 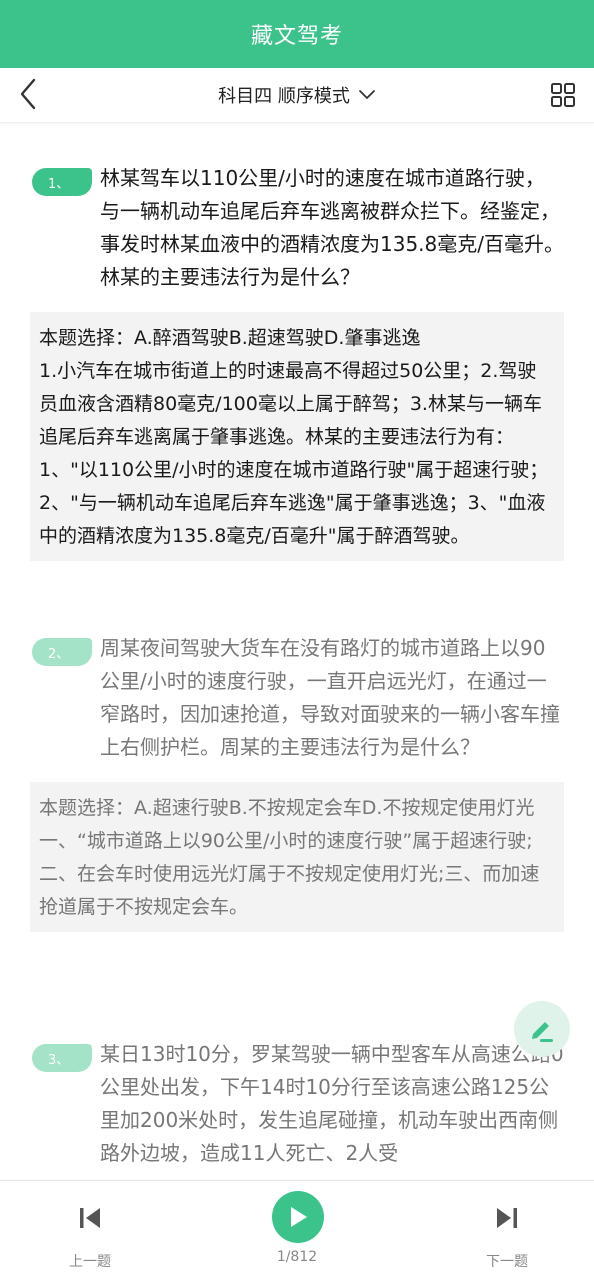 I want to click on prev-question-button: 上一题, so click(x=90, y=1231).